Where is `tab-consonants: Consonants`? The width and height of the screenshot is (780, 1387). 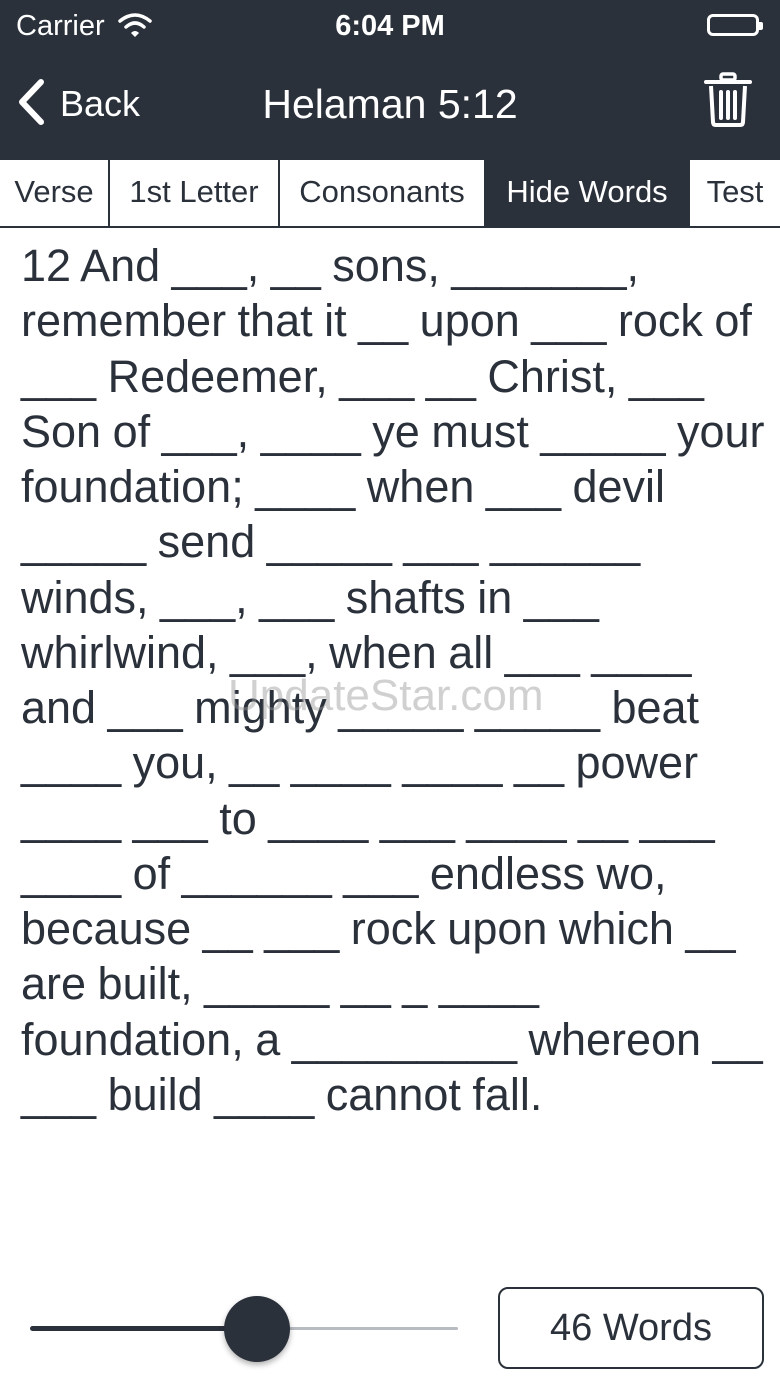
tab-consonants: Consonants is located at coordinates (383, 193).